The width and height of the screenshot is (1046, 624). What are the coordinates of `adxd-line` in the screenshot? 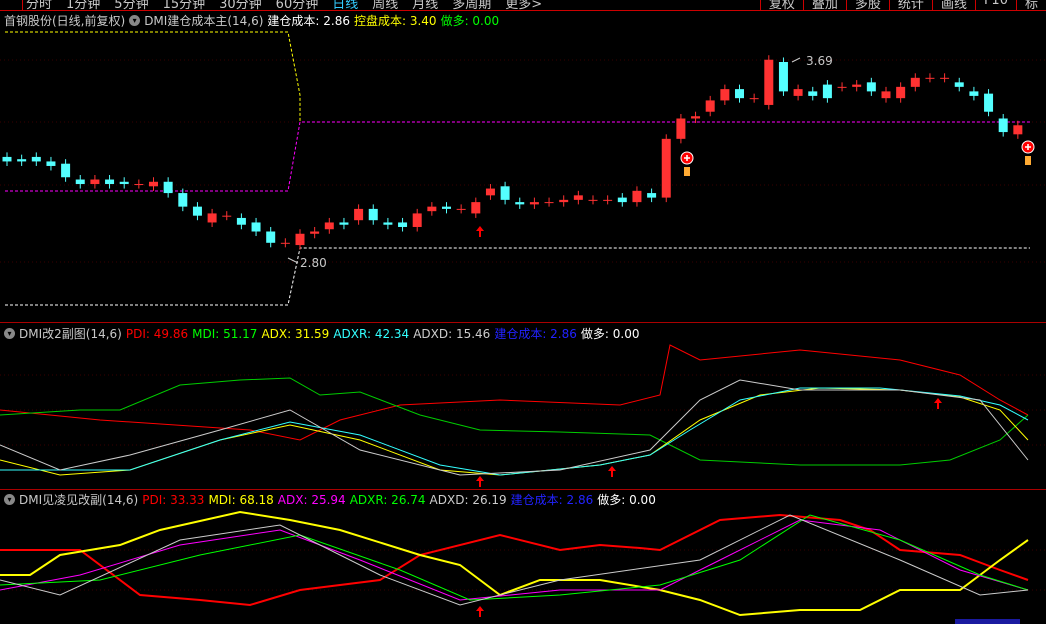 It's located at (514, 560).